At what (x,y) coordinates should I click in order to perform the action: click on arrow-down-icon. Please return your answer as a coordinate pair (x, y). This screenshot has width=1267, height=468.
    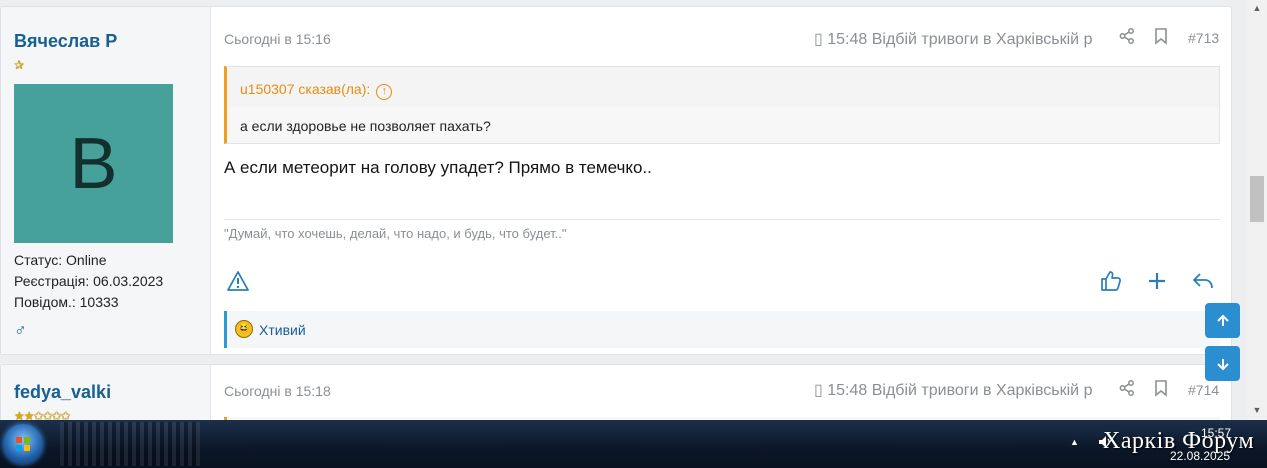
    Looking at the image, I should click on (1222, 364).